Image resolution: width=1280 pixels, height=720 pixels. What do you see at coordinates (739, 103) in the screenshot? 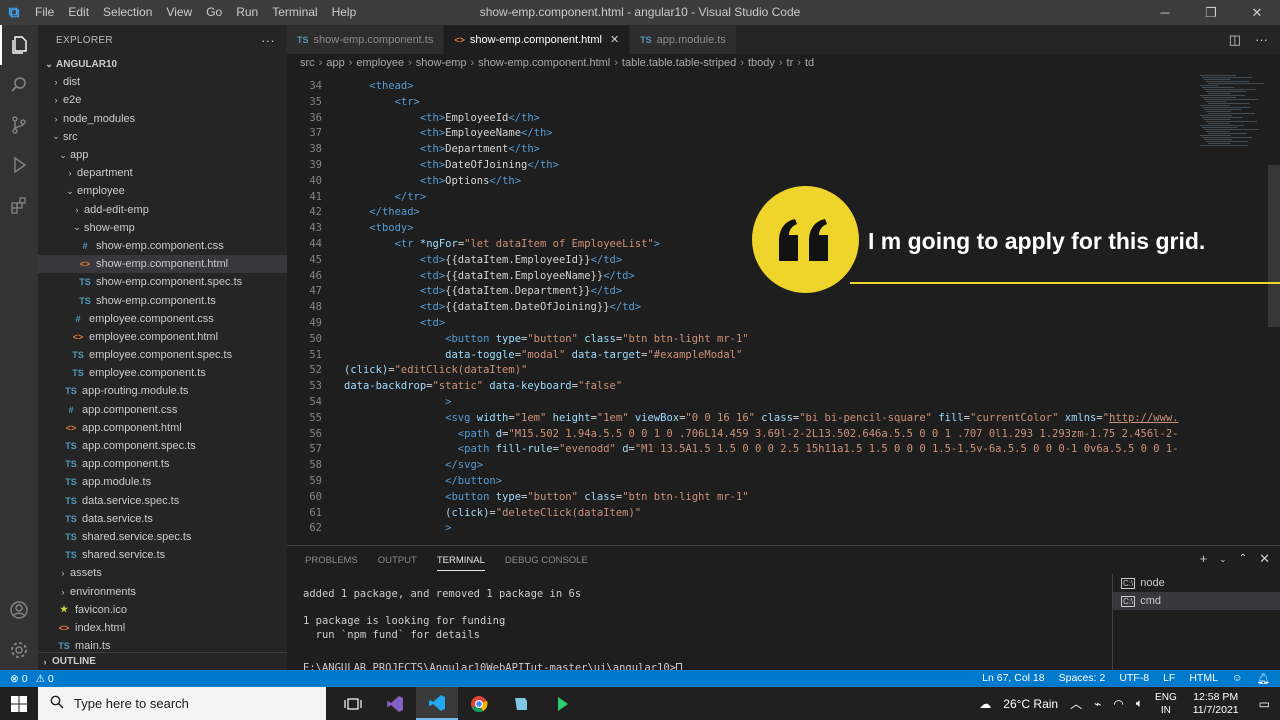
I see `code-line: 35 <tr>` at bounding box center [739, 103].